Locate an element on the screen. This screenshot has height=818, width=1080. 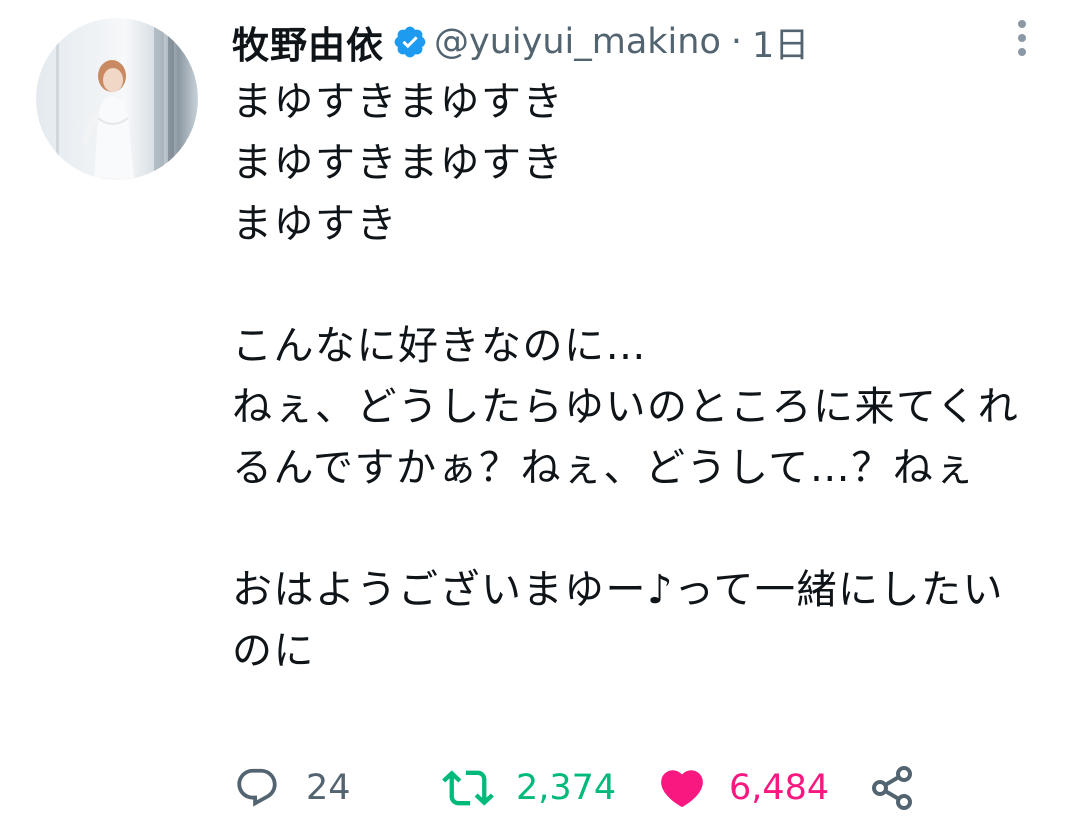
share-nodes-icon is located at coordinates (892, 788).